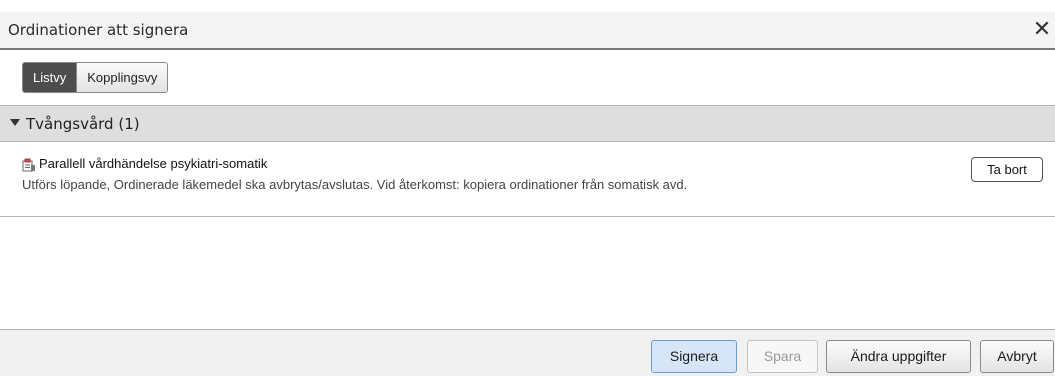 This screenshot has height=376, width=1055. What do you see at coordinates (153, 163) in the screenshot?
I see `item-title: Parallell vårdhändelse psykiatri-somatik` at bounding box center [153, 163].